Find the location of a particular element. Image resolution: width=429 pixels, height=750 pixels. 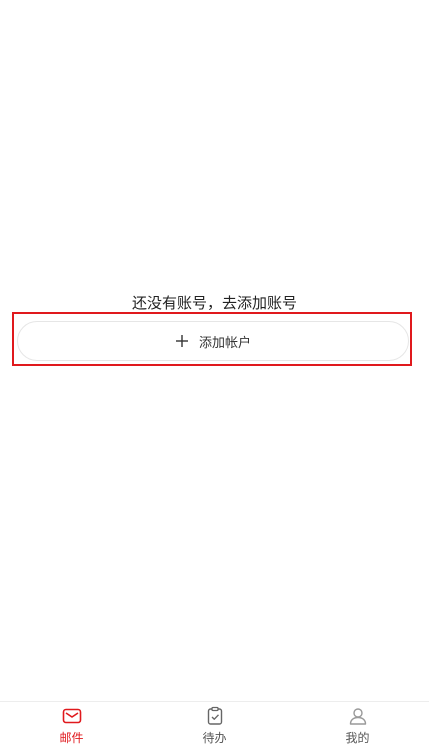

bottom-tab-bar: 邮件 待办 我的 is located at coordinates (214, 725).